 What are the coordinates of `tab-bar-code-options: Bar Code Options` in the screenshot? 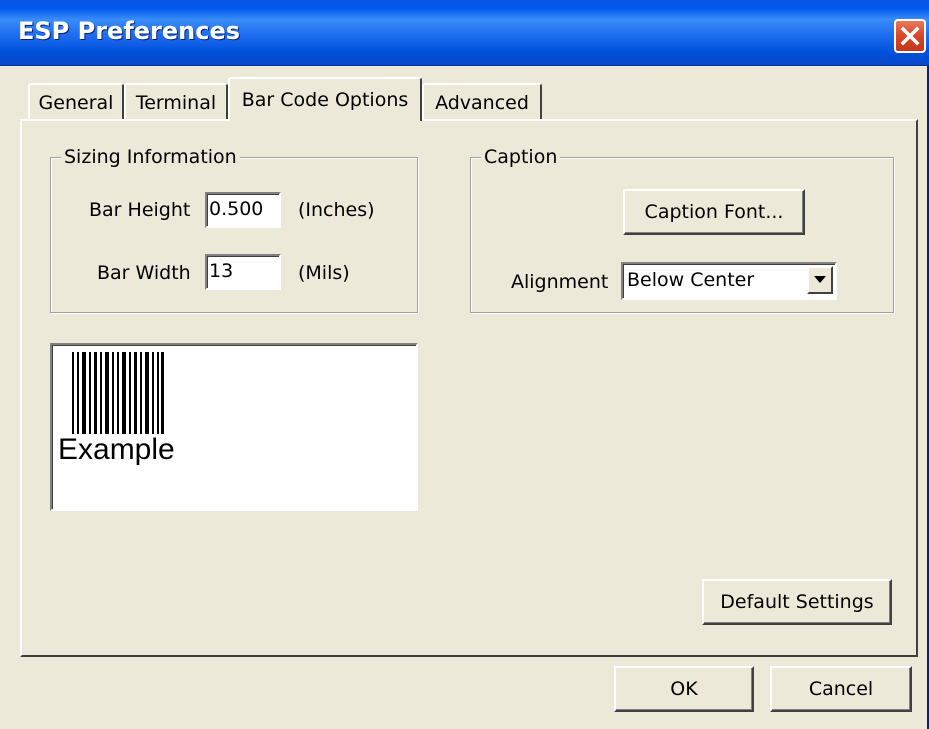 It's located at (325, 99).